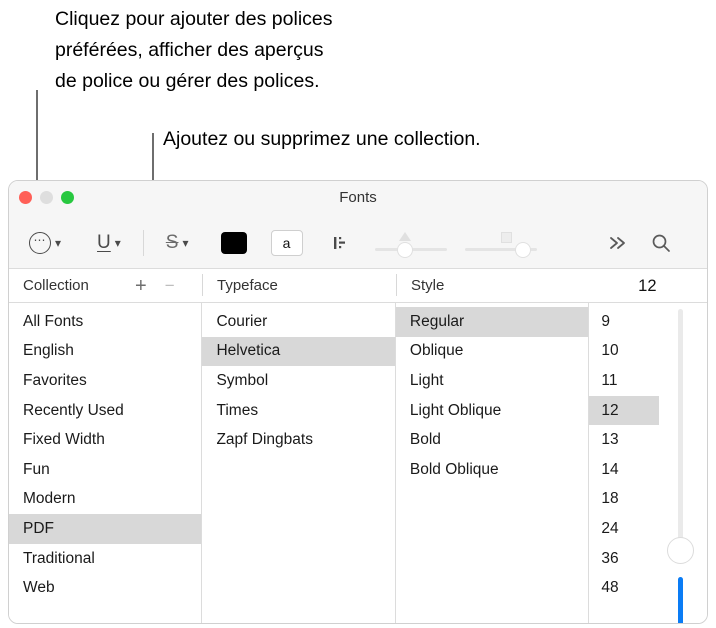  Describe the element at coordinates (624, 559) in the screenshot. I see `list-item: 36` at that location.